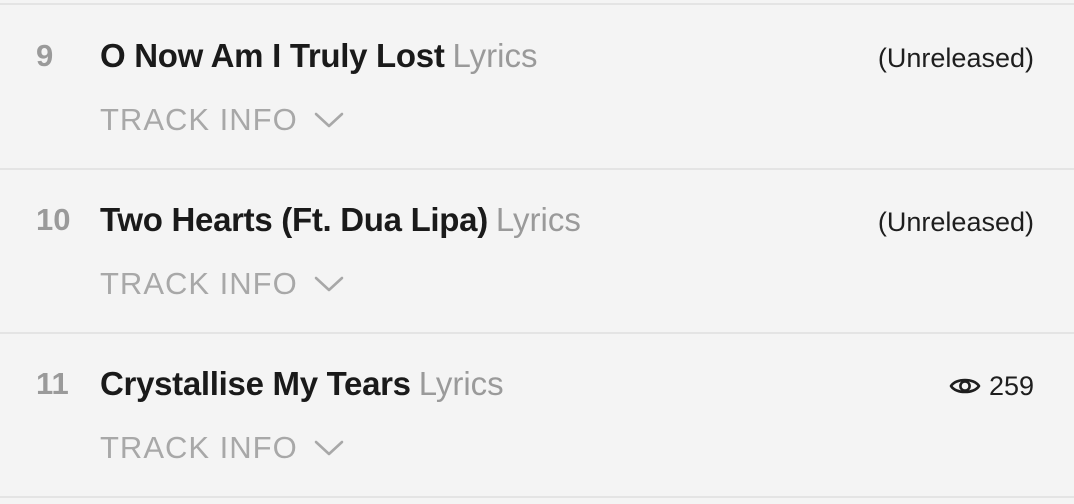 The height and width of the screenshot is (504, 1074). I want to click on track-title: Two Hearts (Ft. Dua Lipa), so click(294, 219).